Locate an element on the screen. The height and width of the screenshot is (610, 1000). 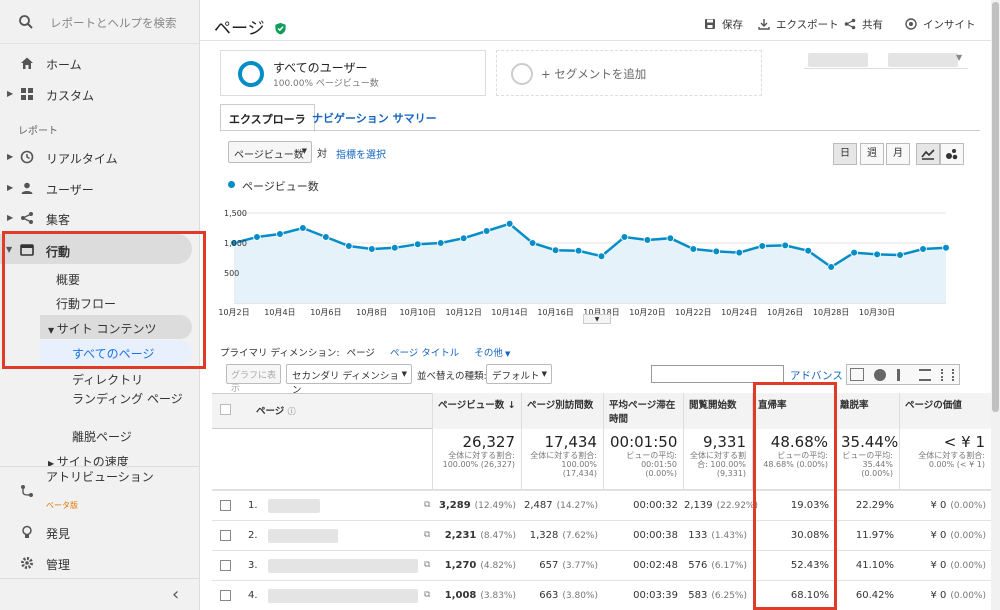
sidebar-item-site-speed: ▶ サイトの速度 is located at coordinates (88, 461).